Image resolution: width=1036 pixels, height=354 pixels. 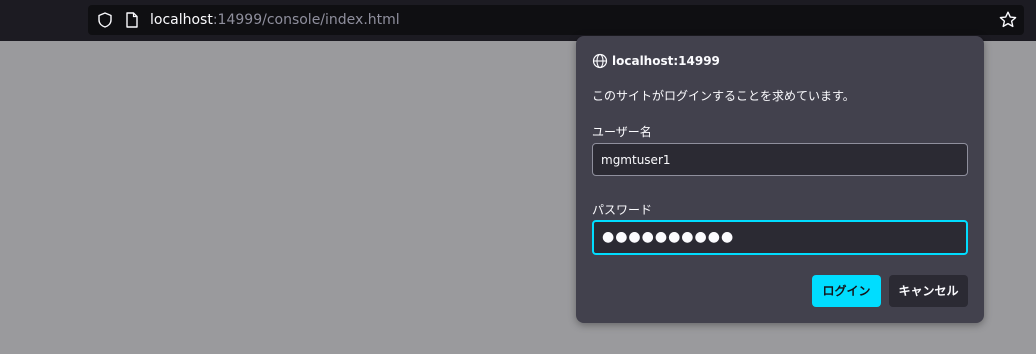 I want to click on browser-toolbar: localhost:14999/console/index.html, so click(x=518, y=20).